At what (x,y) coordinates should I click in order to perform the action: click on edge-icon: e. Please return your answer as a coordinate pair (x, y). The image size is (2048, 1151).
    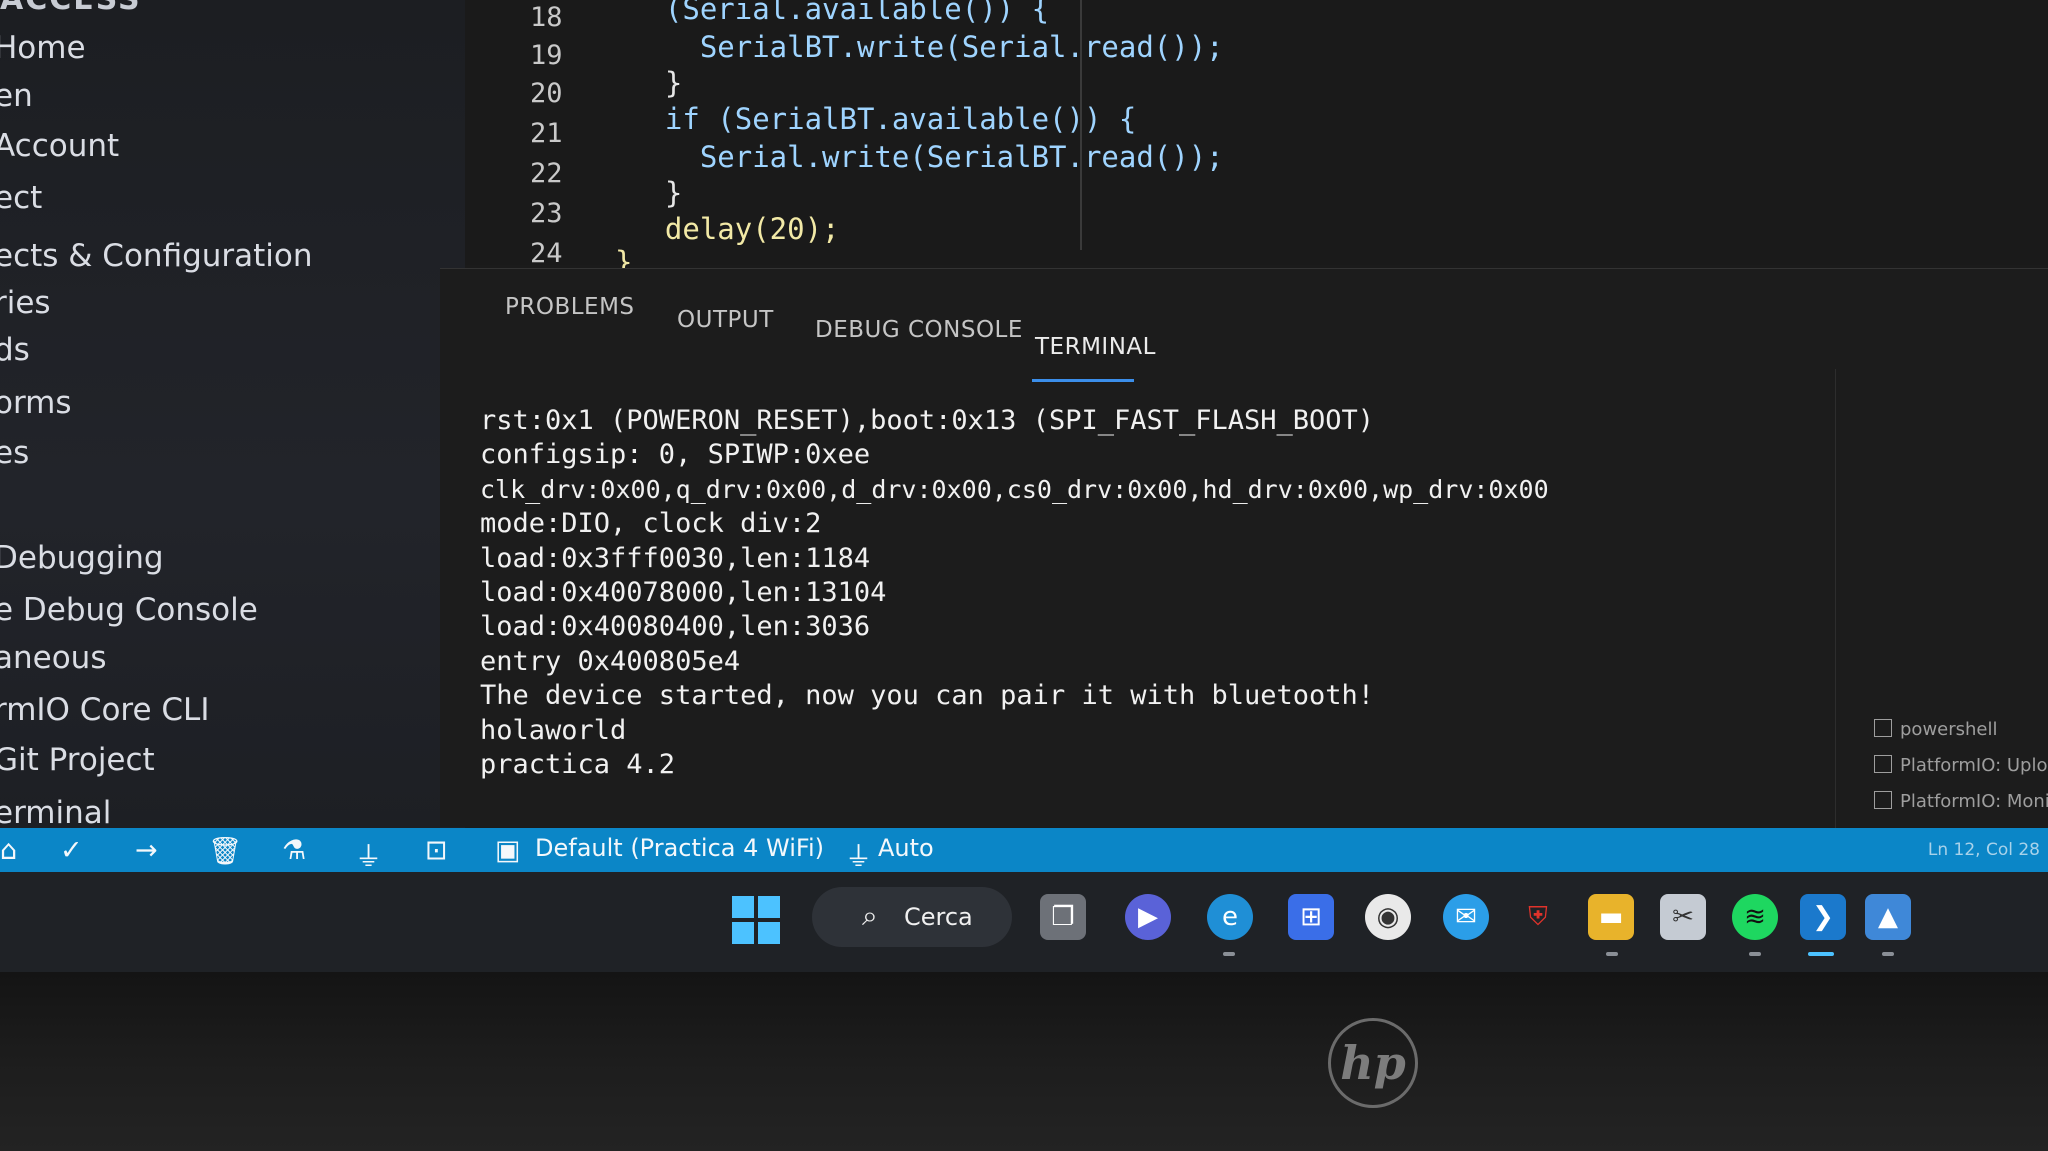
    Looking at the image, I should click on (1230, 917).